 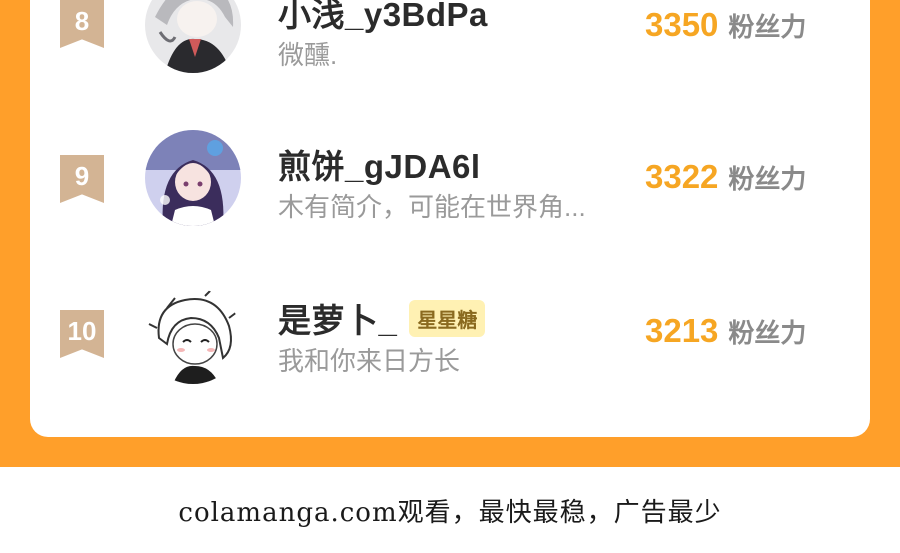 I want to click on user-name-line: 是萝卜_ 星星糖, so click(x=382, y=318).